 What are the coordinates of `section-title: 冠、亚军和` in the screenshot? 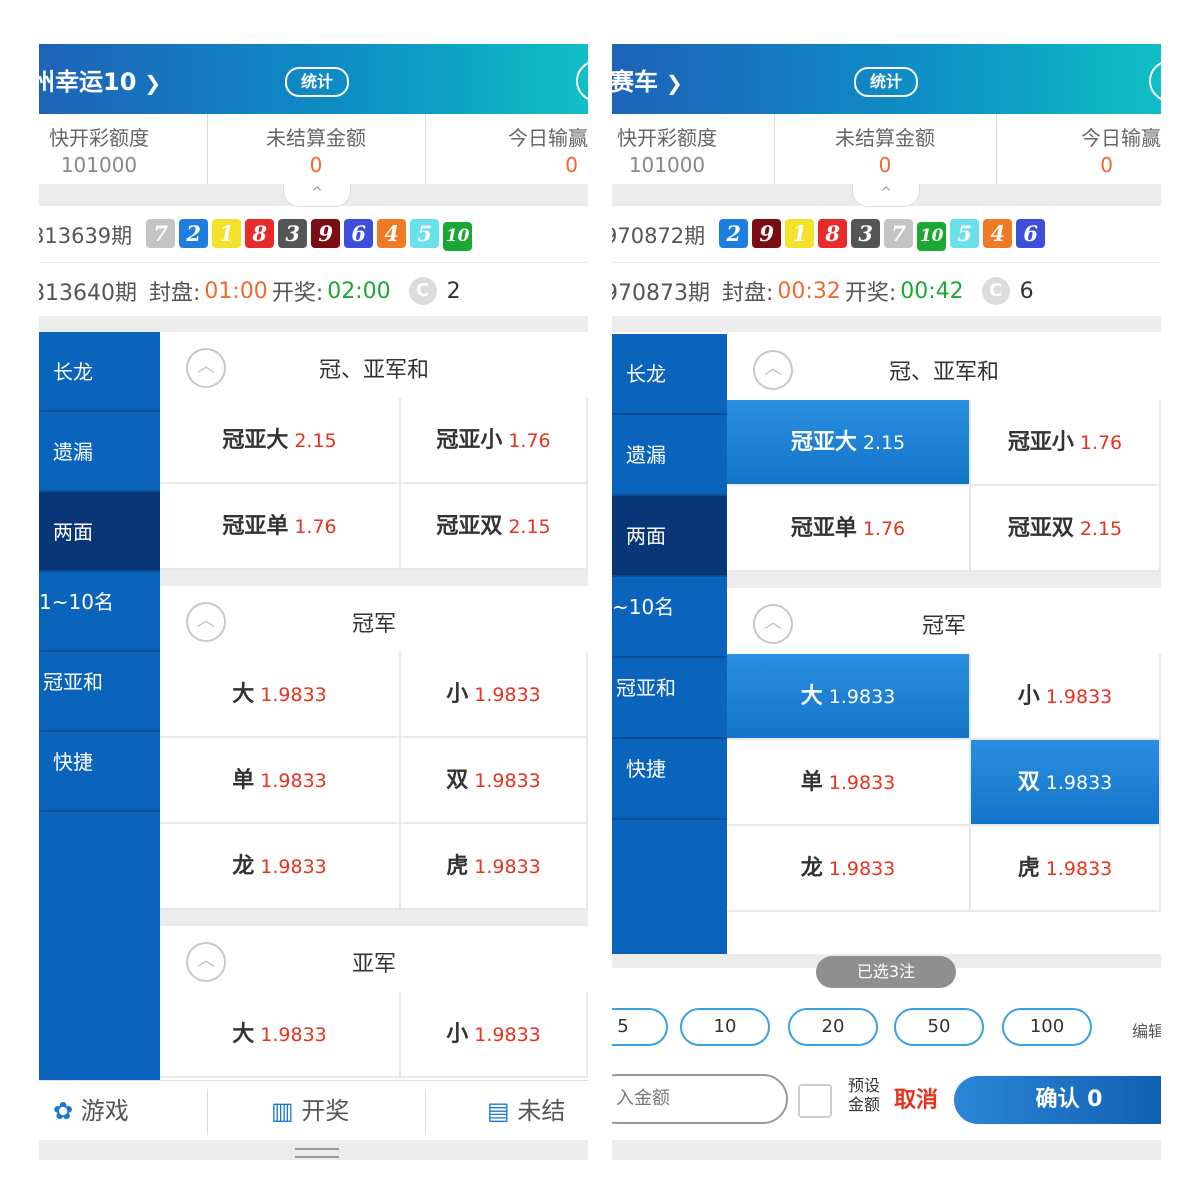 It's located at (373, 370).